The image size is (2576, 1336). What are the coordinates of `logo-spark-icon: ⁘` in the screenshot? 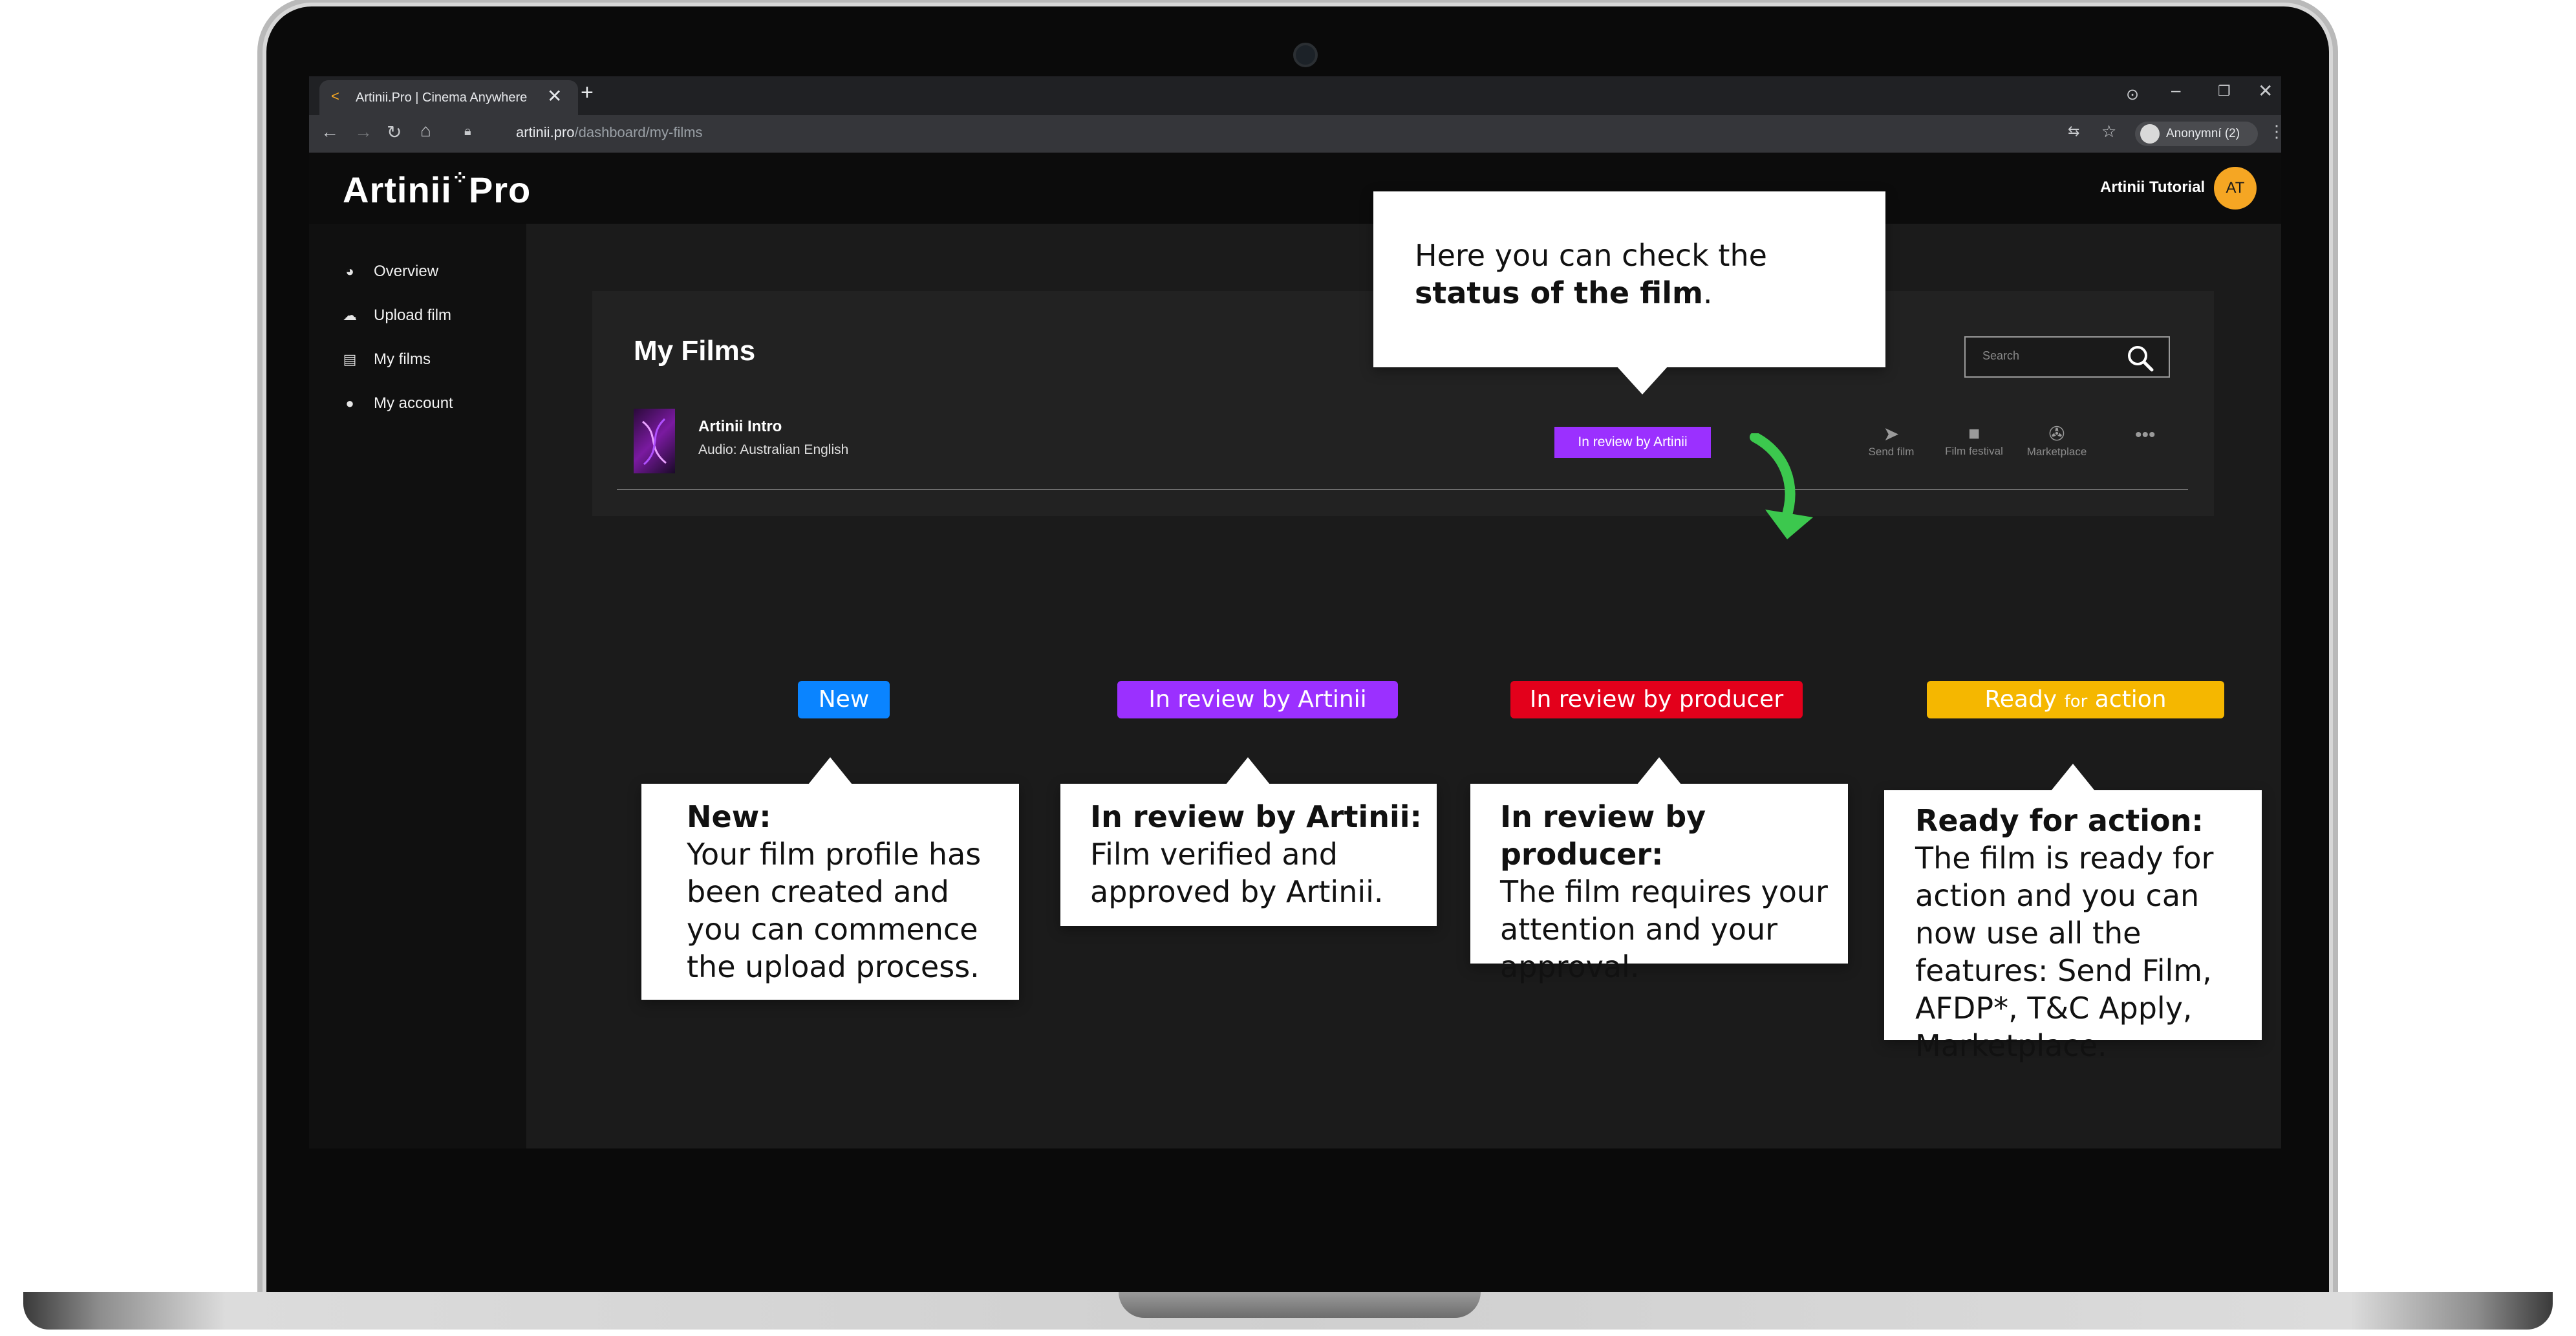 It's located at (460, 178).